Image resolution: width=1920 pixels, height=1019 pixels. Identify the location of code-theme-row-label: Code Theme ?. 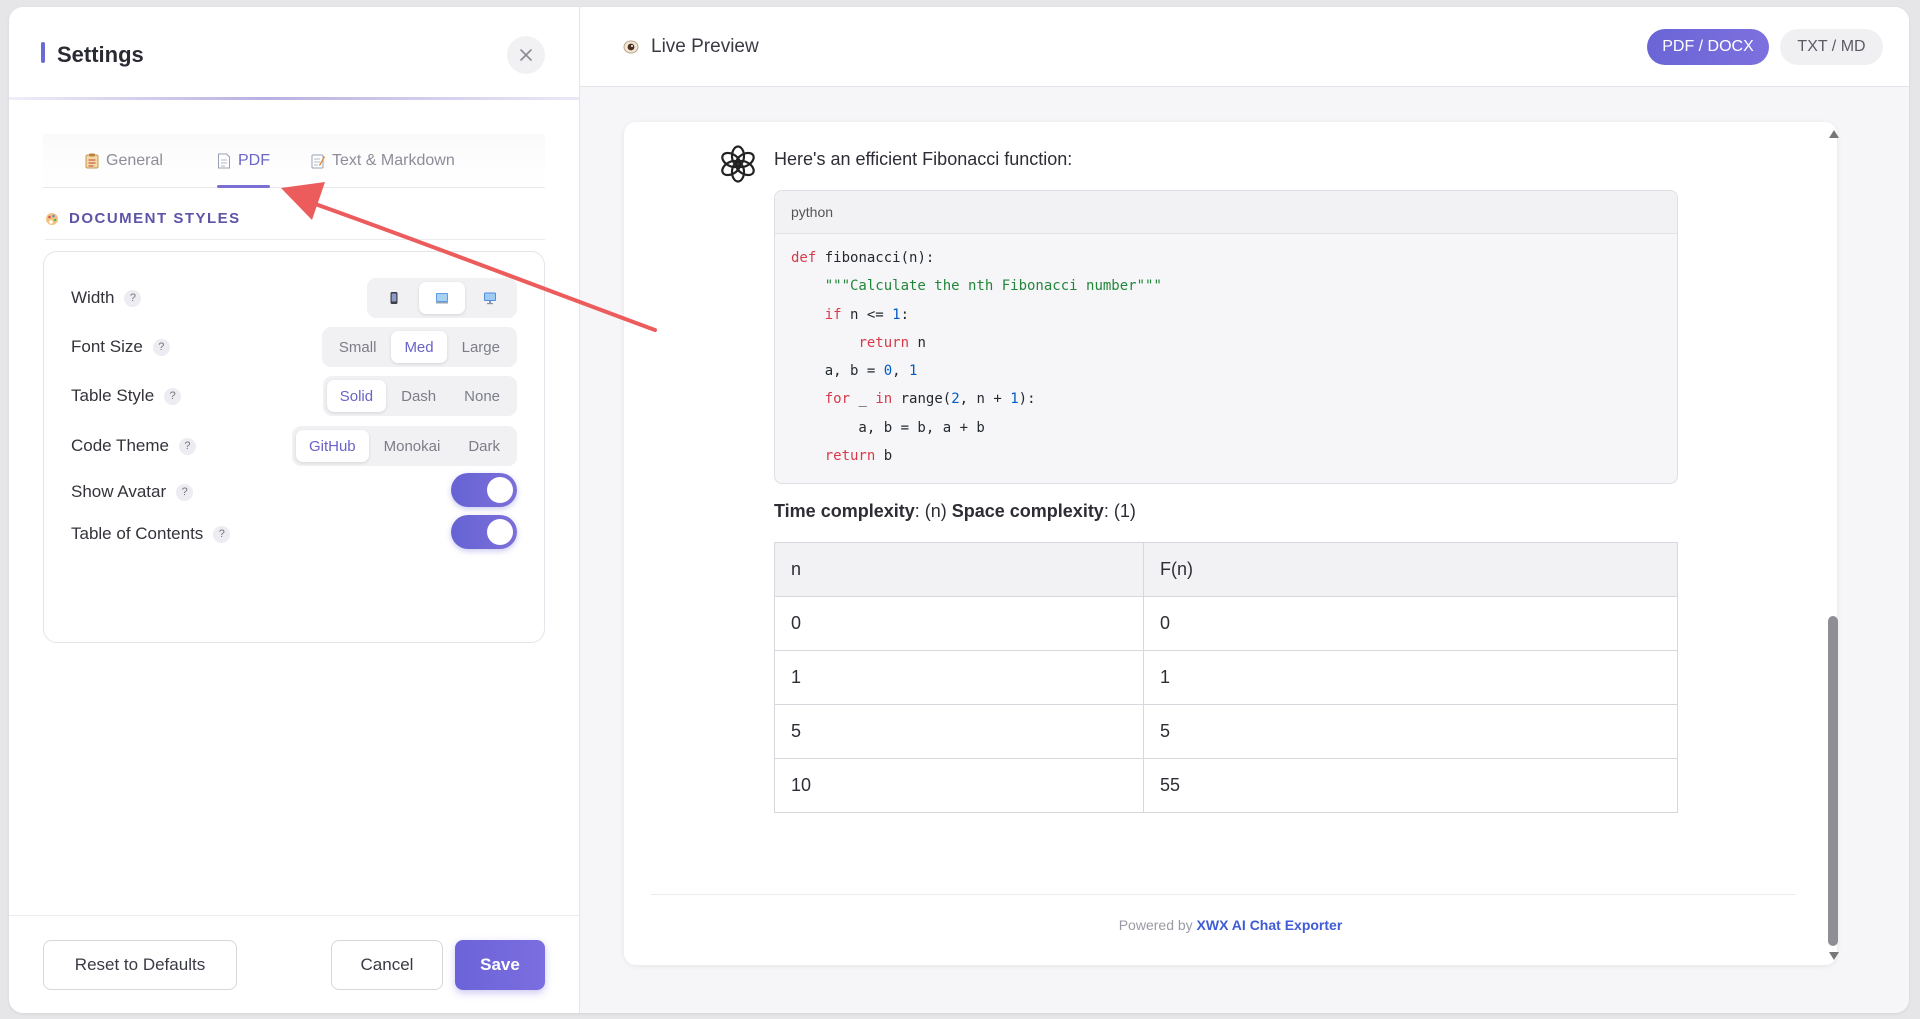
(133, 446).